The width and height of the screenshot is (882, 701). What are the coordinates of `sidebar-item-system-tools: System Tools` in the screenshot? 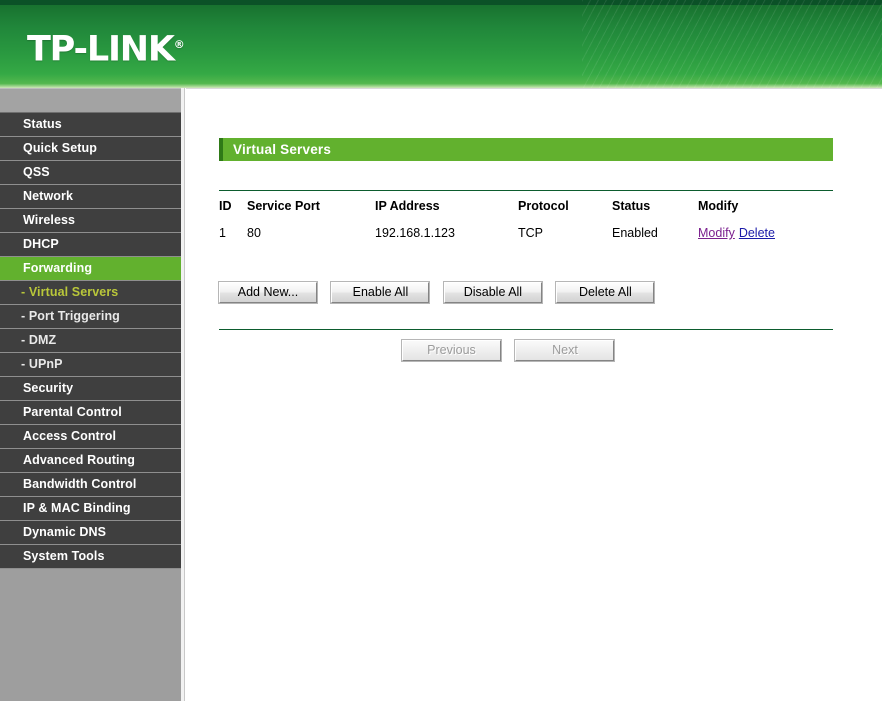 It's located at (90, 557).